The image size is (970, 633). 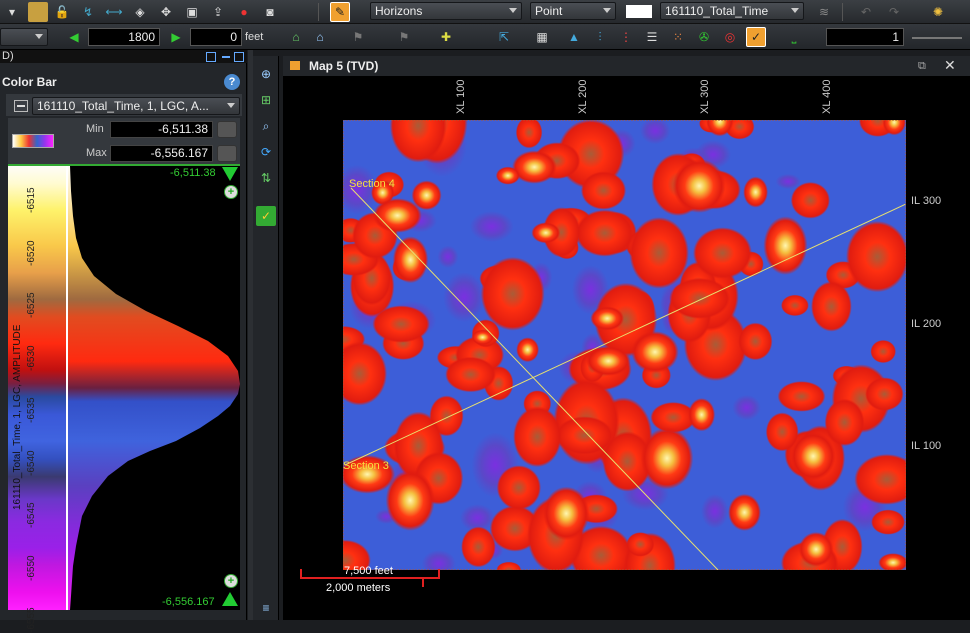 What do you see at coordinates (232, 82) in the screenshot?
I see `help-icon: ?` at bounding box center [232, 82].